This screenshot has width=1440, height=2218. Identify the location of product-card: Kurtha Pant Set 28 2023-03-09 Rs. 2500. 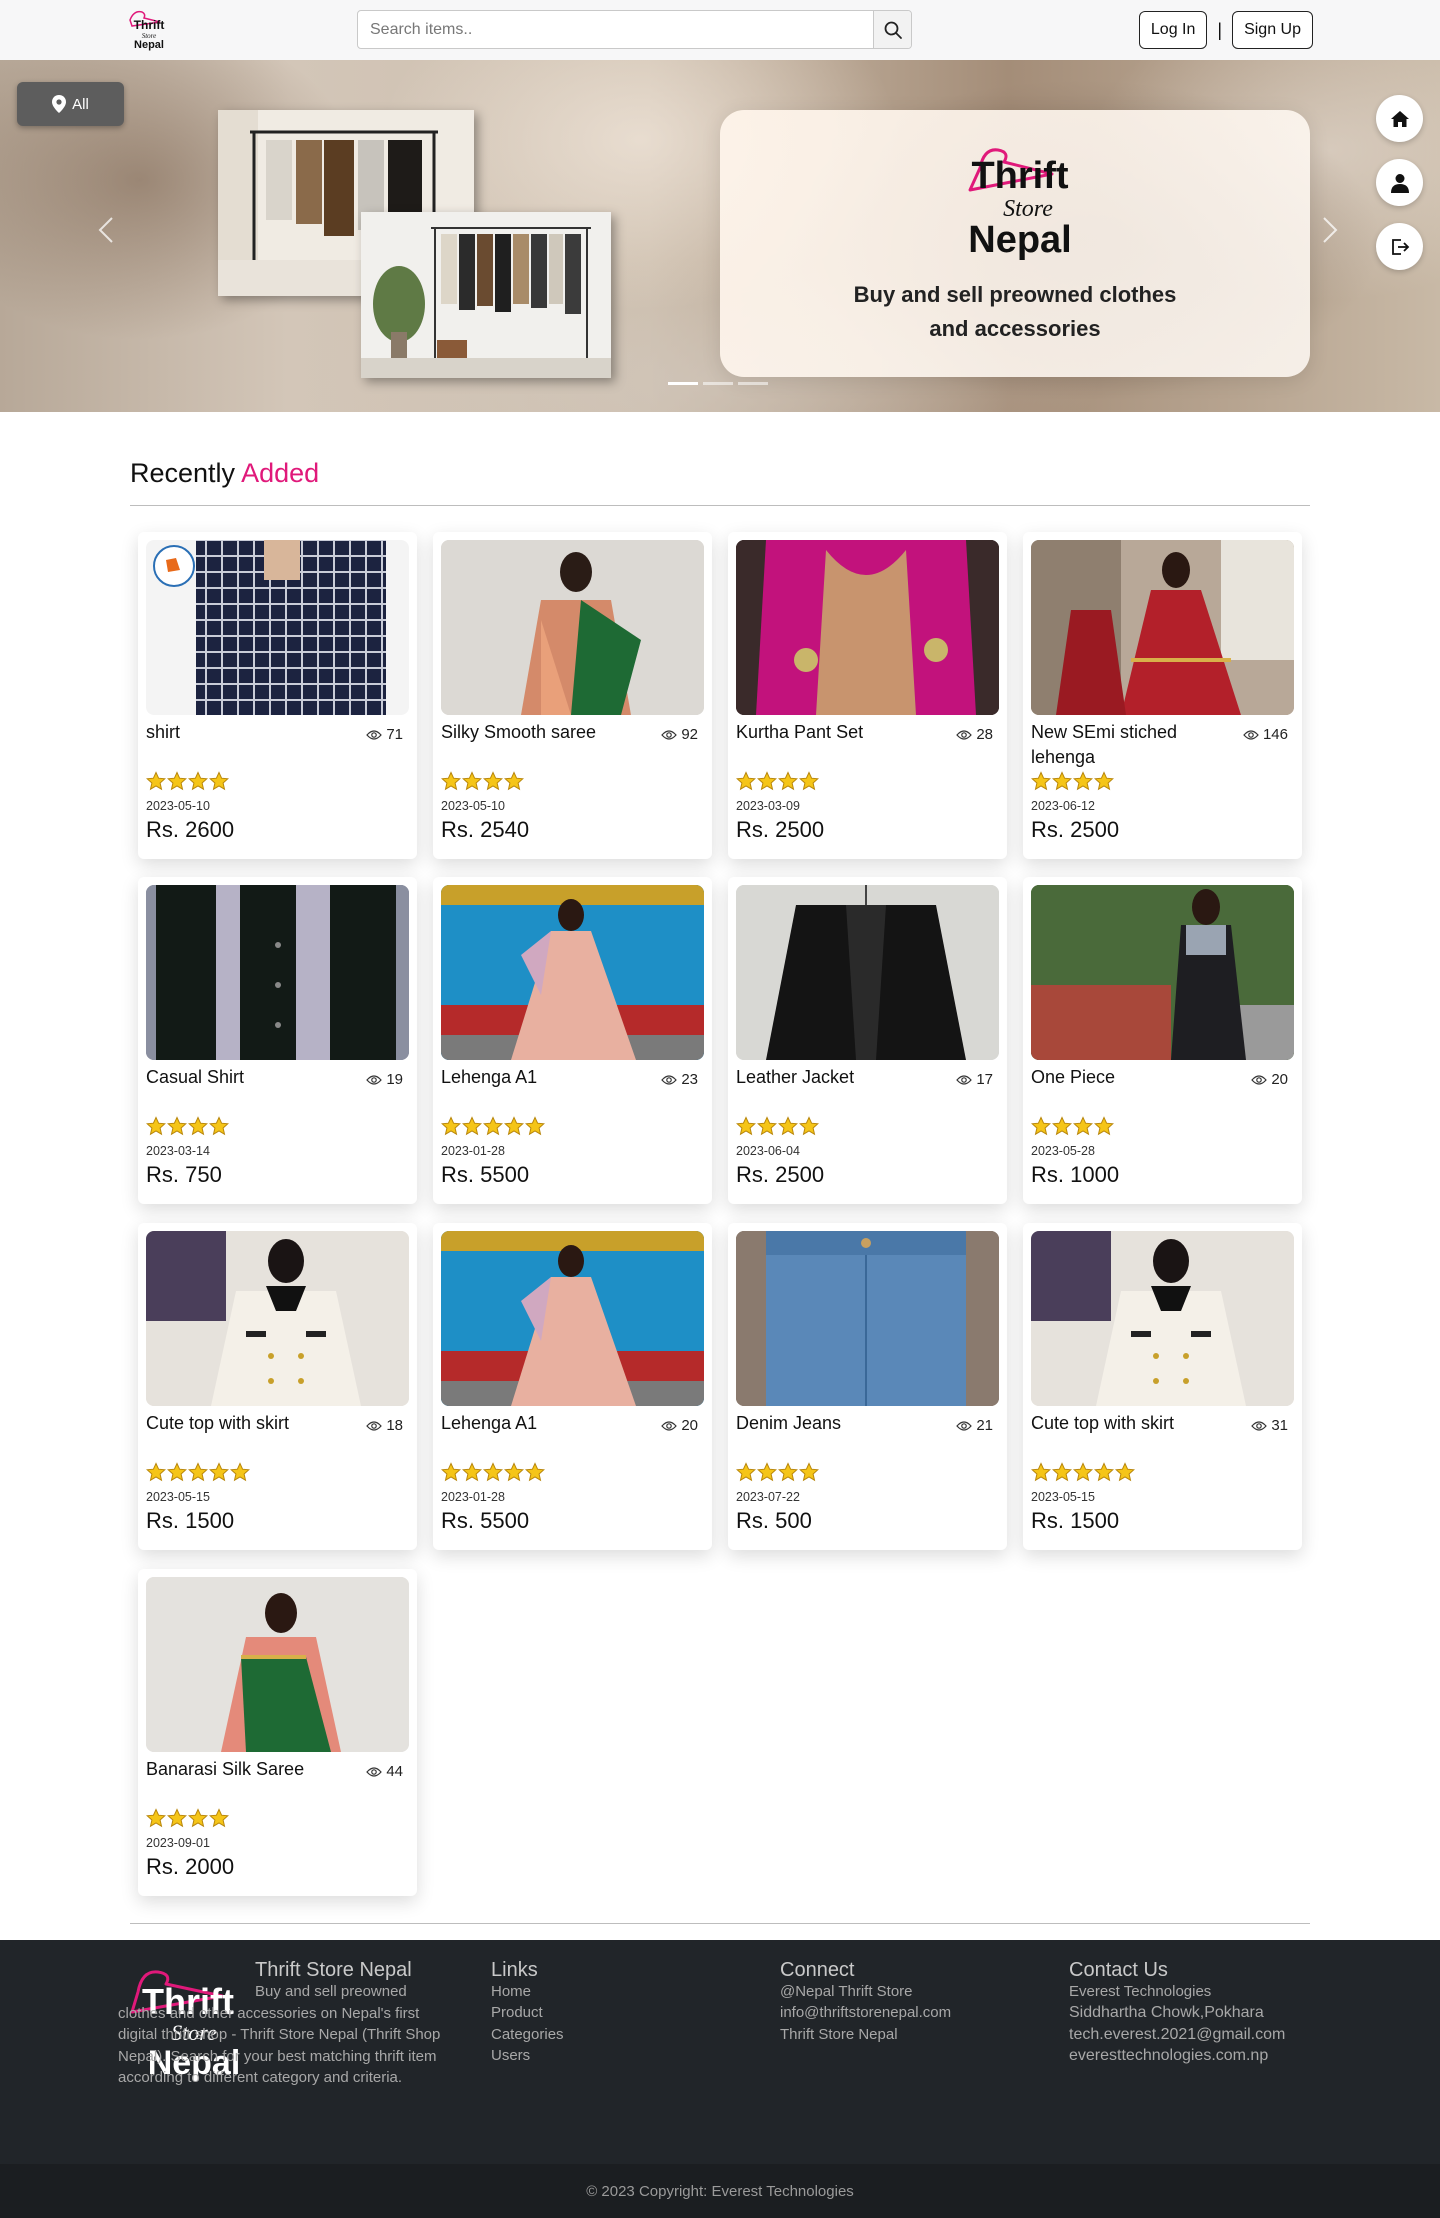
(867, 695).